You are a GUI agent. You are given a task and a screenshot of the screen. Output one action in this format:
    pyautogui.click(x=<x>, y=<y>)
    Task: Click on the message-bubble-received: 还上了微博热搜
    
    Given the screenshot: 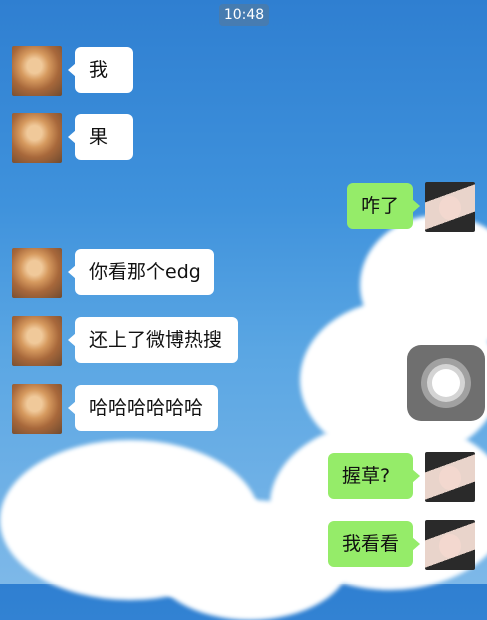 What is the action you would take?
    pyautogui.click(x=153, y=340)
    